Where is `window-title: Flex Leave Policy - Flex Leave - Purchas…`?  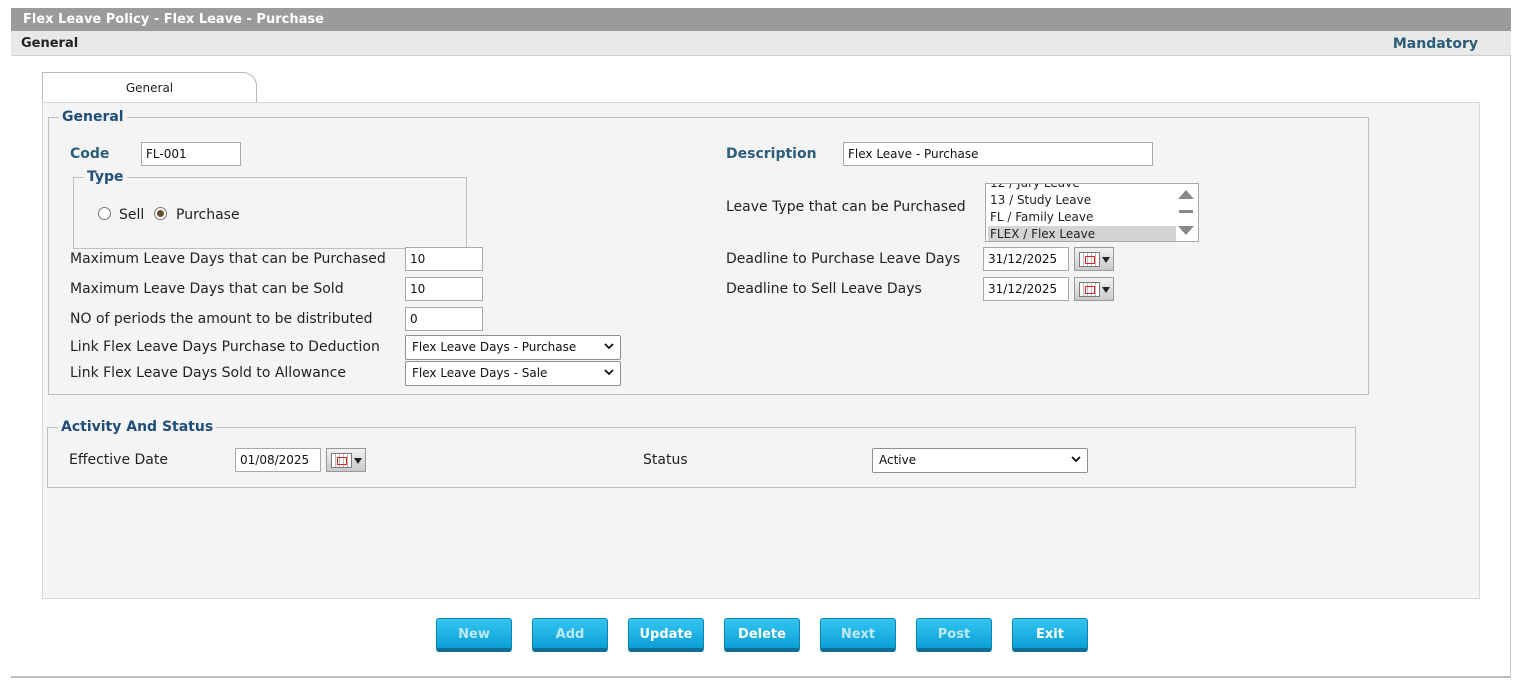 window-title: Flex Leave Policy - Flex Leave - Purchas… is located at coordinates (761, 19).